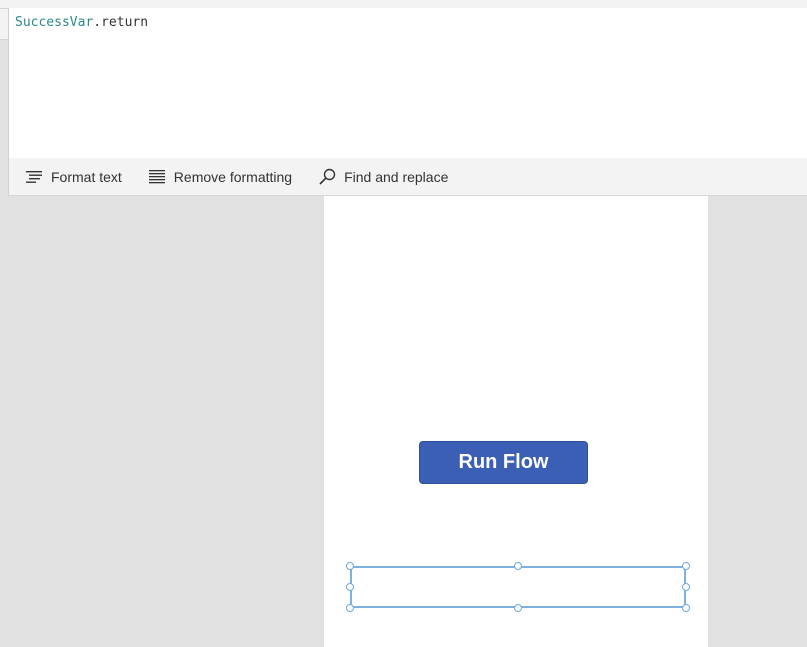 The image size is (807, 647). I want to click on search-icon, so click(327, 176).